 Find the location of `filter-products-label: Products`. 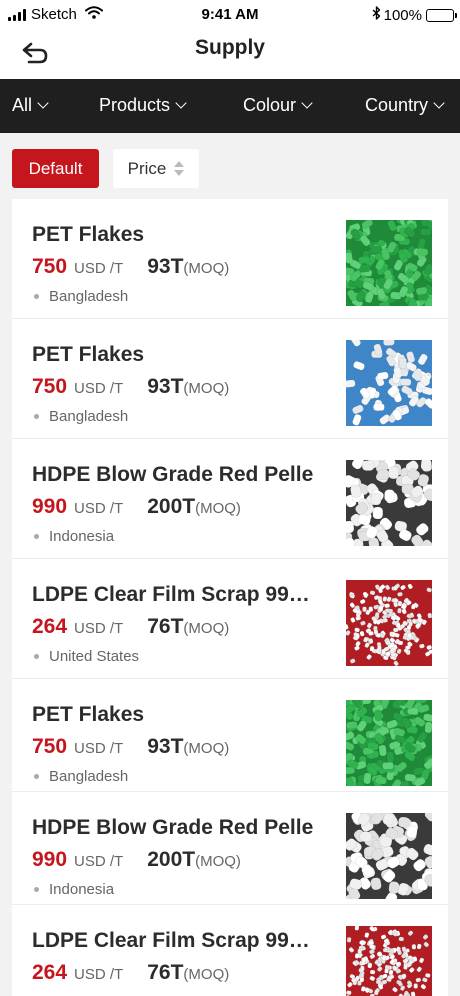

filter-products-label: Products is located at coordinates (135, 105).